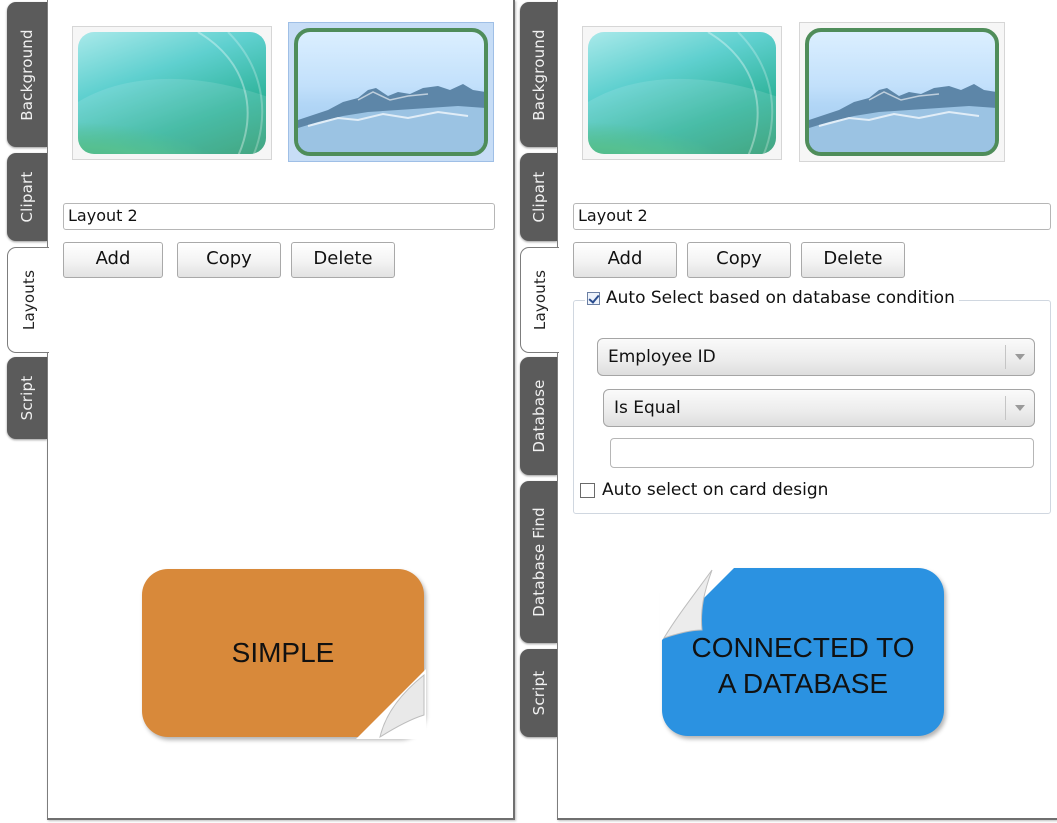 This screenshot has height=823, width=1057. I want to click on auto-select-checkbox, so click(593, 298).